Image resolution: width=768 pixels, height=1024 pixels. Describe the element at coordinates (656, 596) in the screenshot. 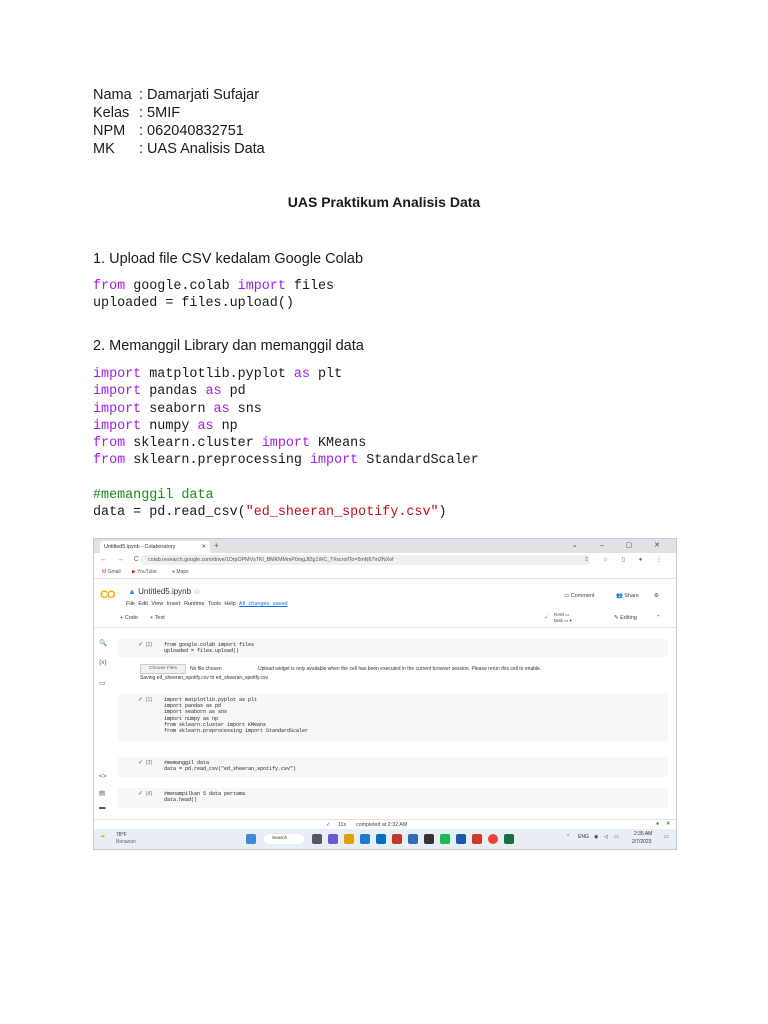

I see `settings-gear-icon: ⚙` at that location.